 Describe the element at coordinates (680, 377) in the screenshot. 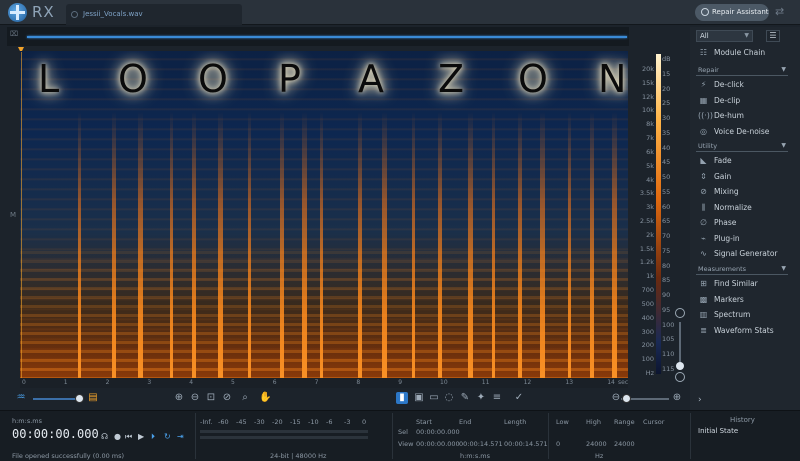

I see `zoom-out-icon` at that location.